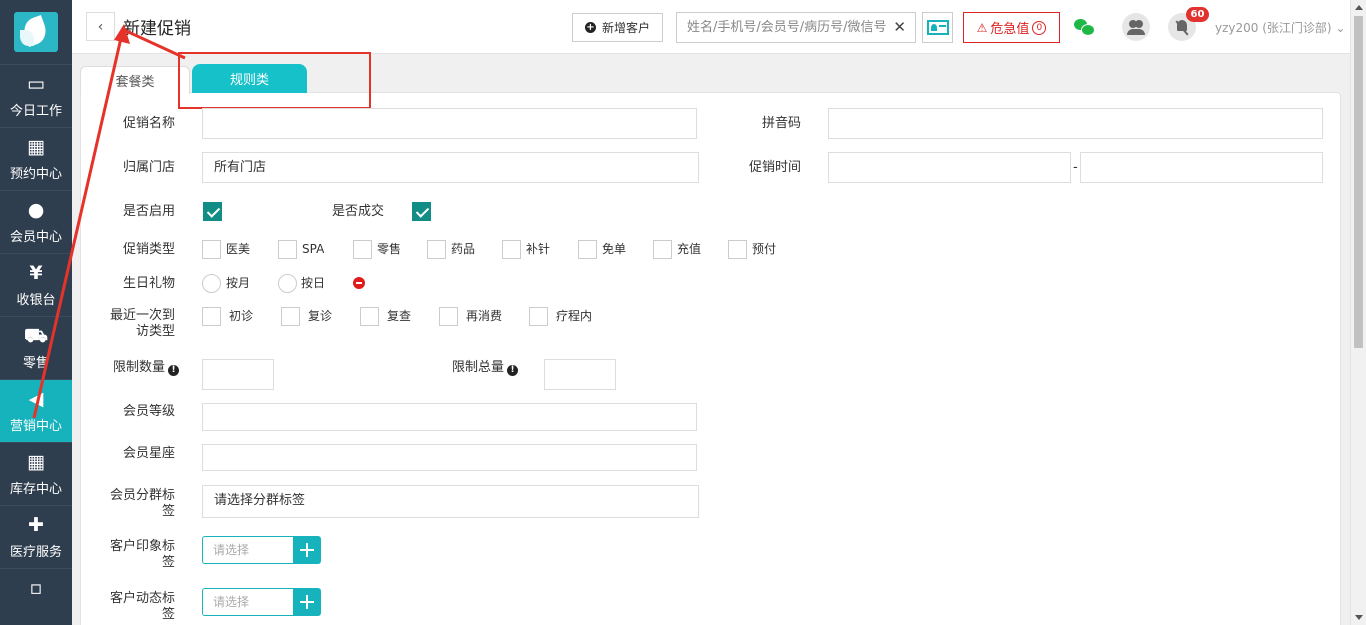 The height and width of the screenshot is (625, 1366). What do you see at coordinates (625, 28) in the screenshot?
I see `add-customer-label: 新增客户` at bounding box center [625, 28].